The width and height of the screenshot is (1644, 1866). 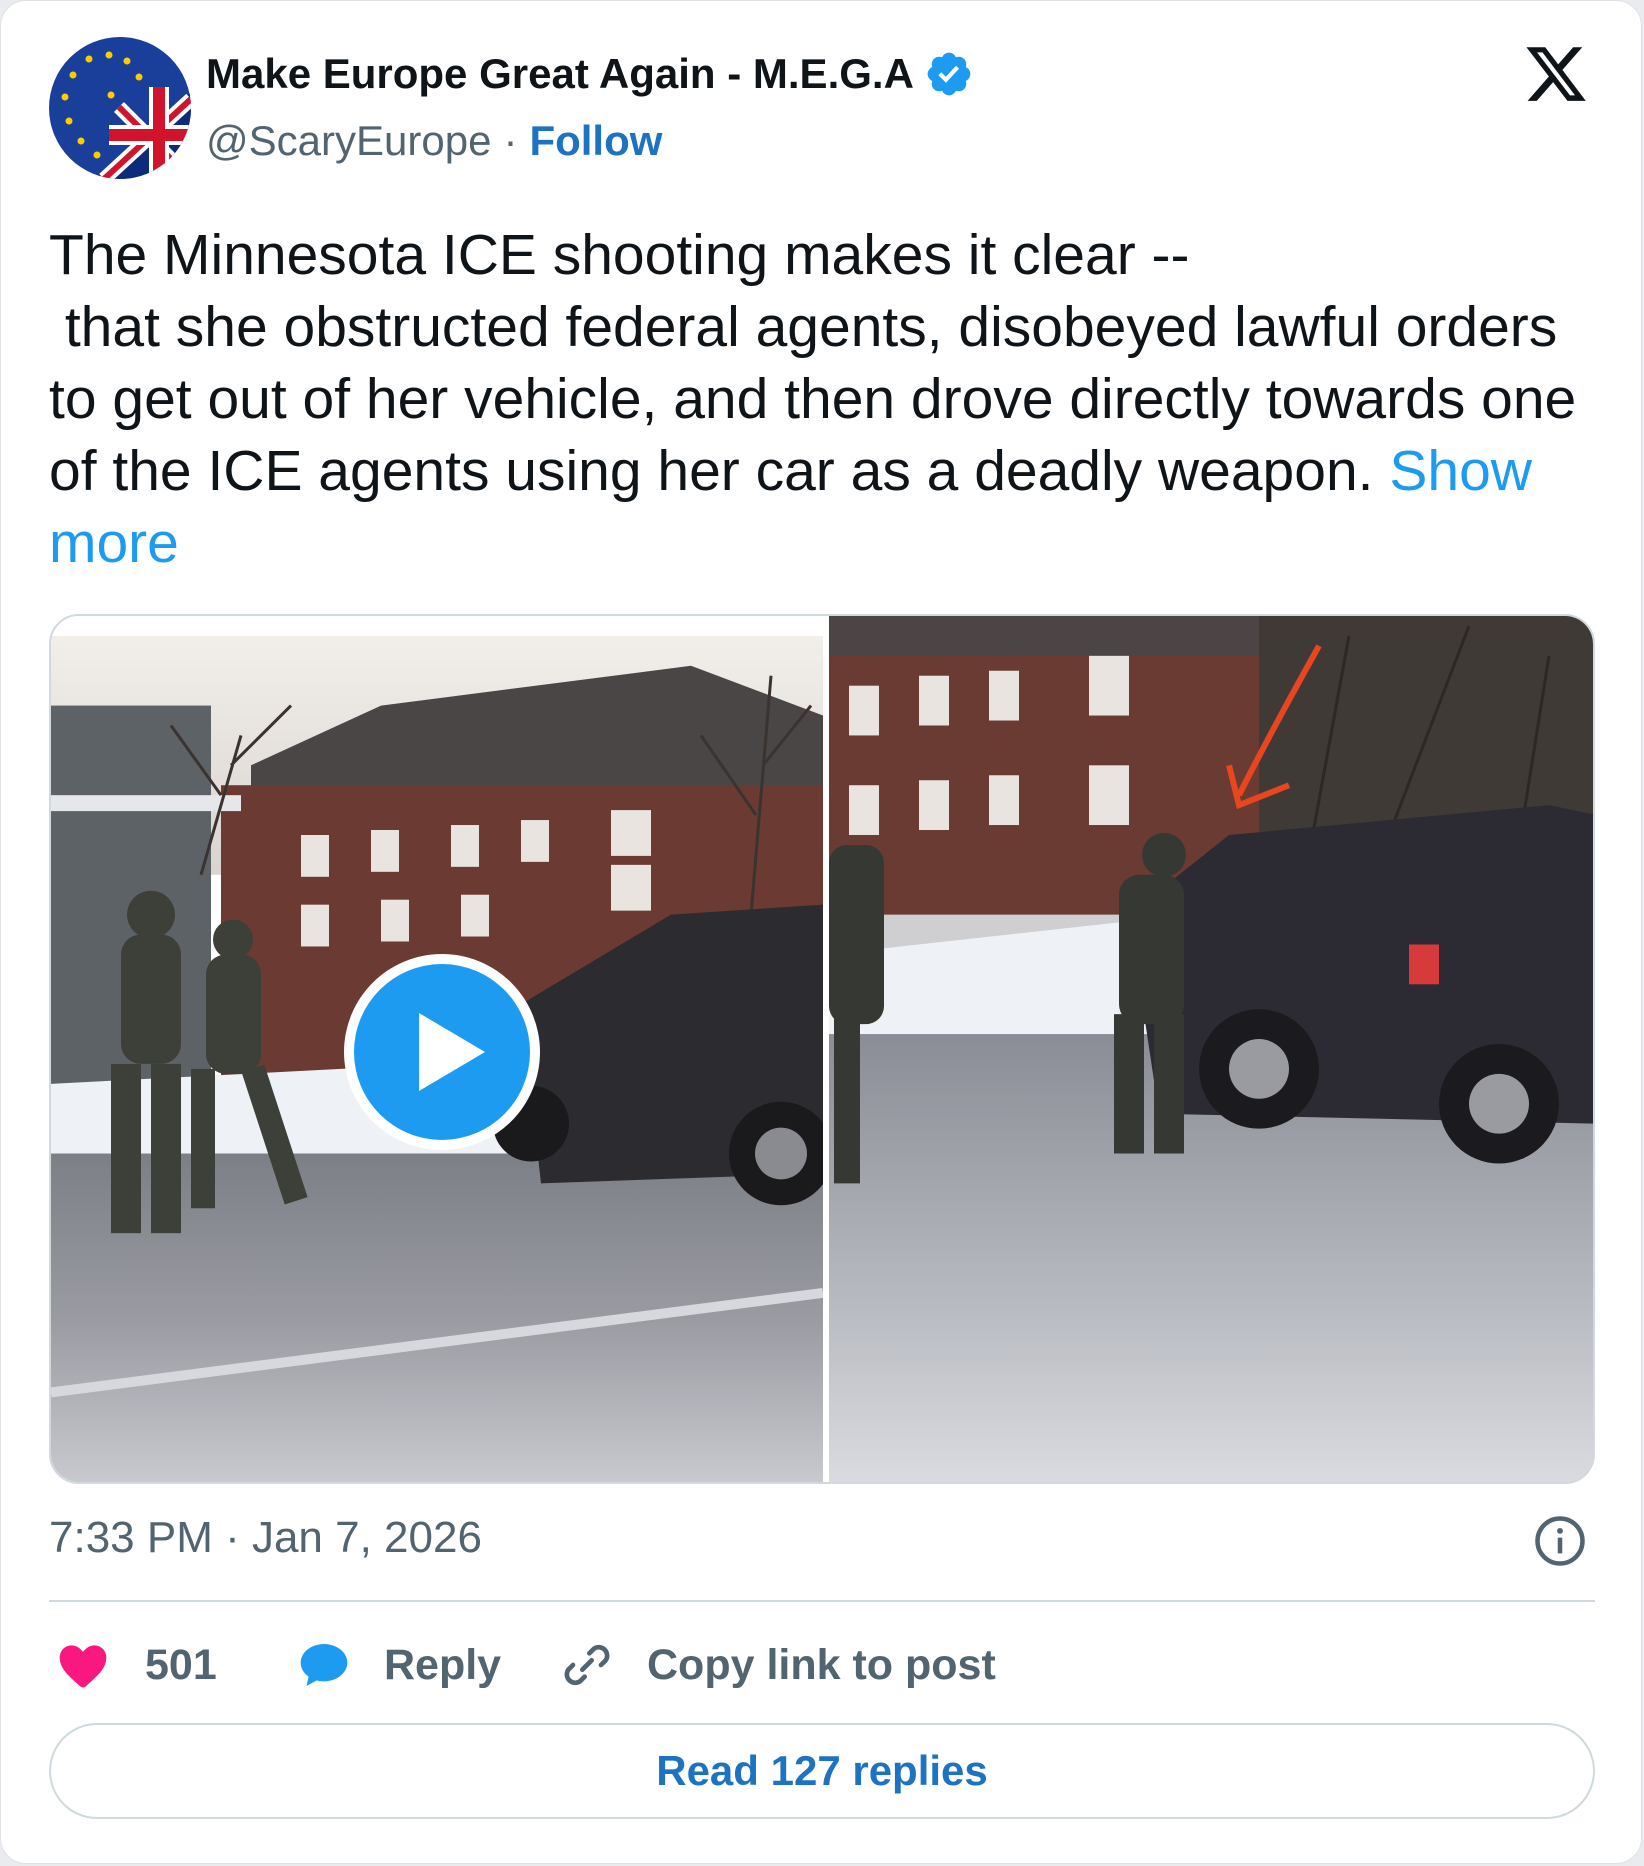 I want to click on read-replies-button: Read 127 replies, so click(x=822, y=1771).